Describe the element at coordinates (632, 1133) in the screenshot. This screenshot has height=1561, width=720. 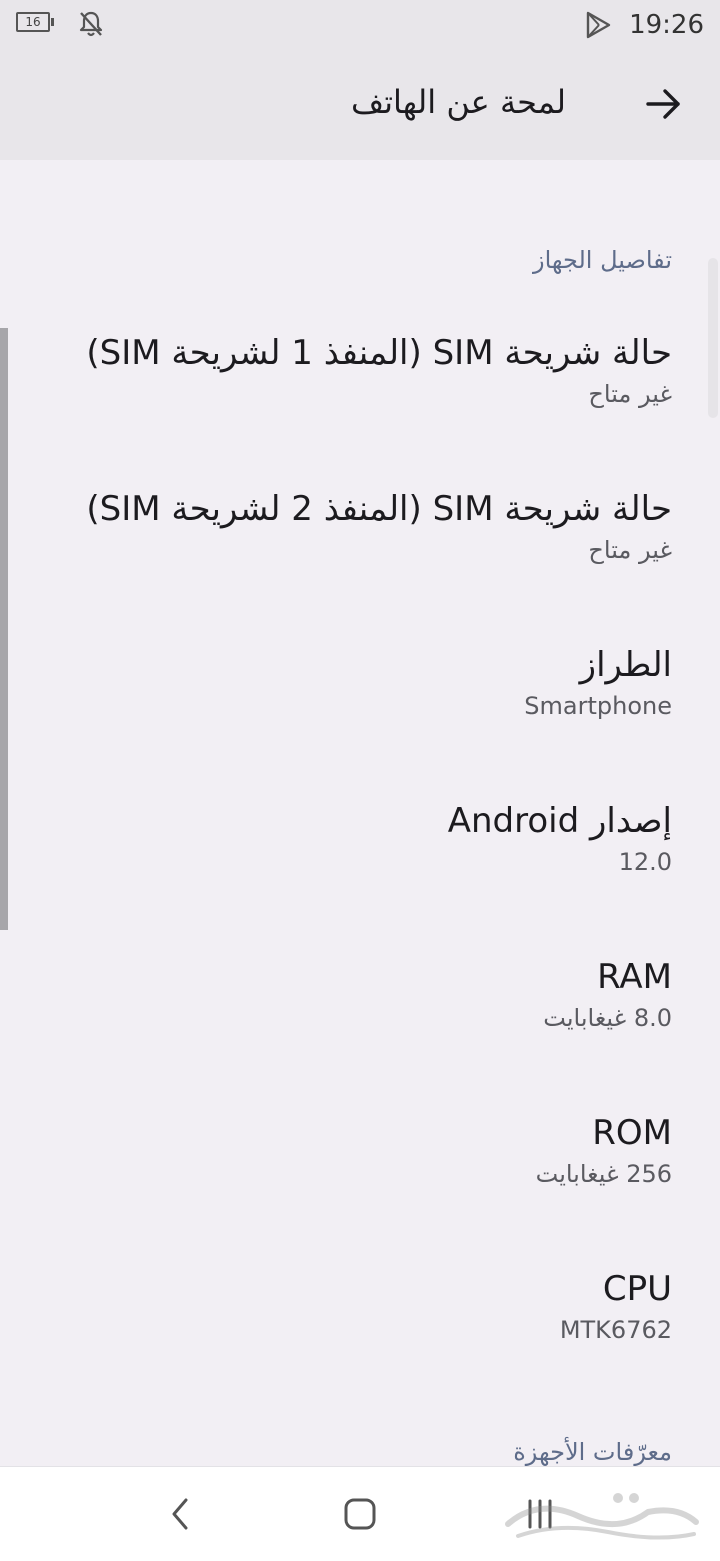
I see `item-title: ROM` at that location.